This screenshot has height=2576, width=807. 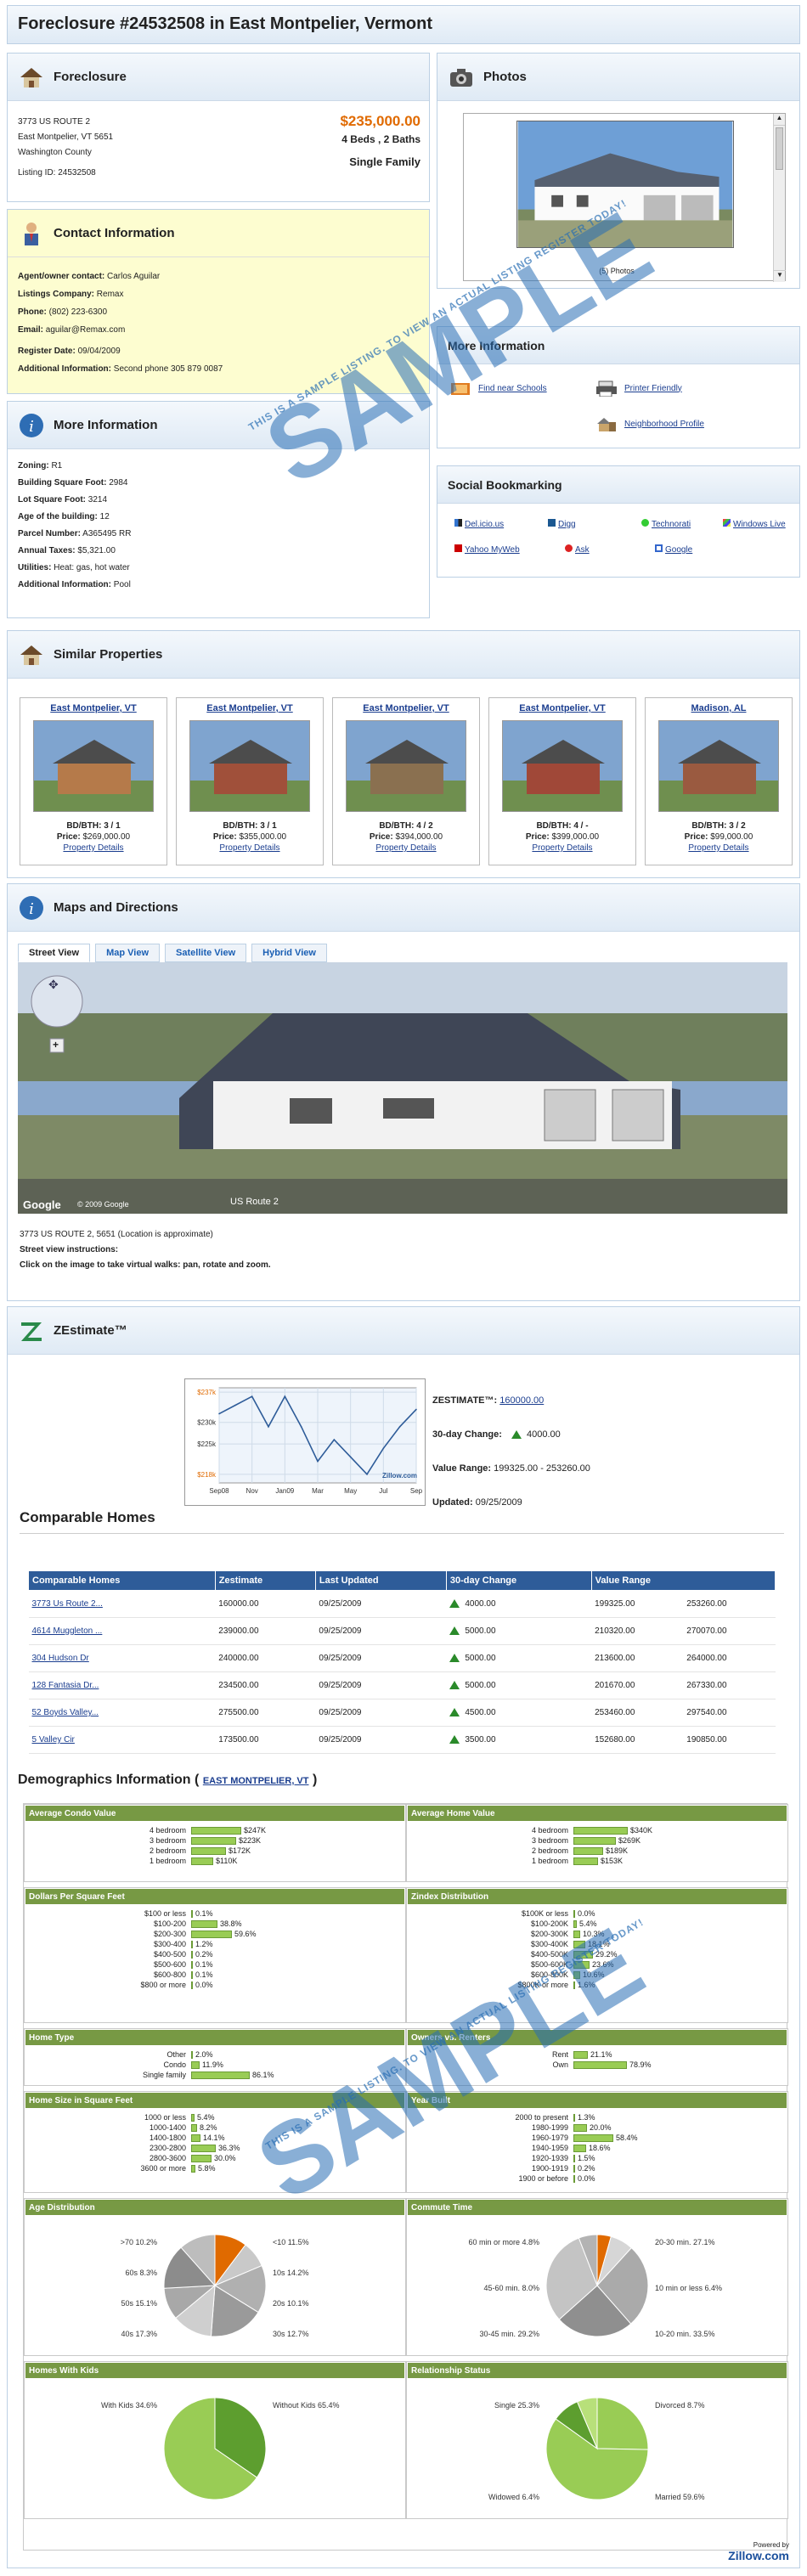 I want to click on google-link: Google, so click(x=673, y=549).